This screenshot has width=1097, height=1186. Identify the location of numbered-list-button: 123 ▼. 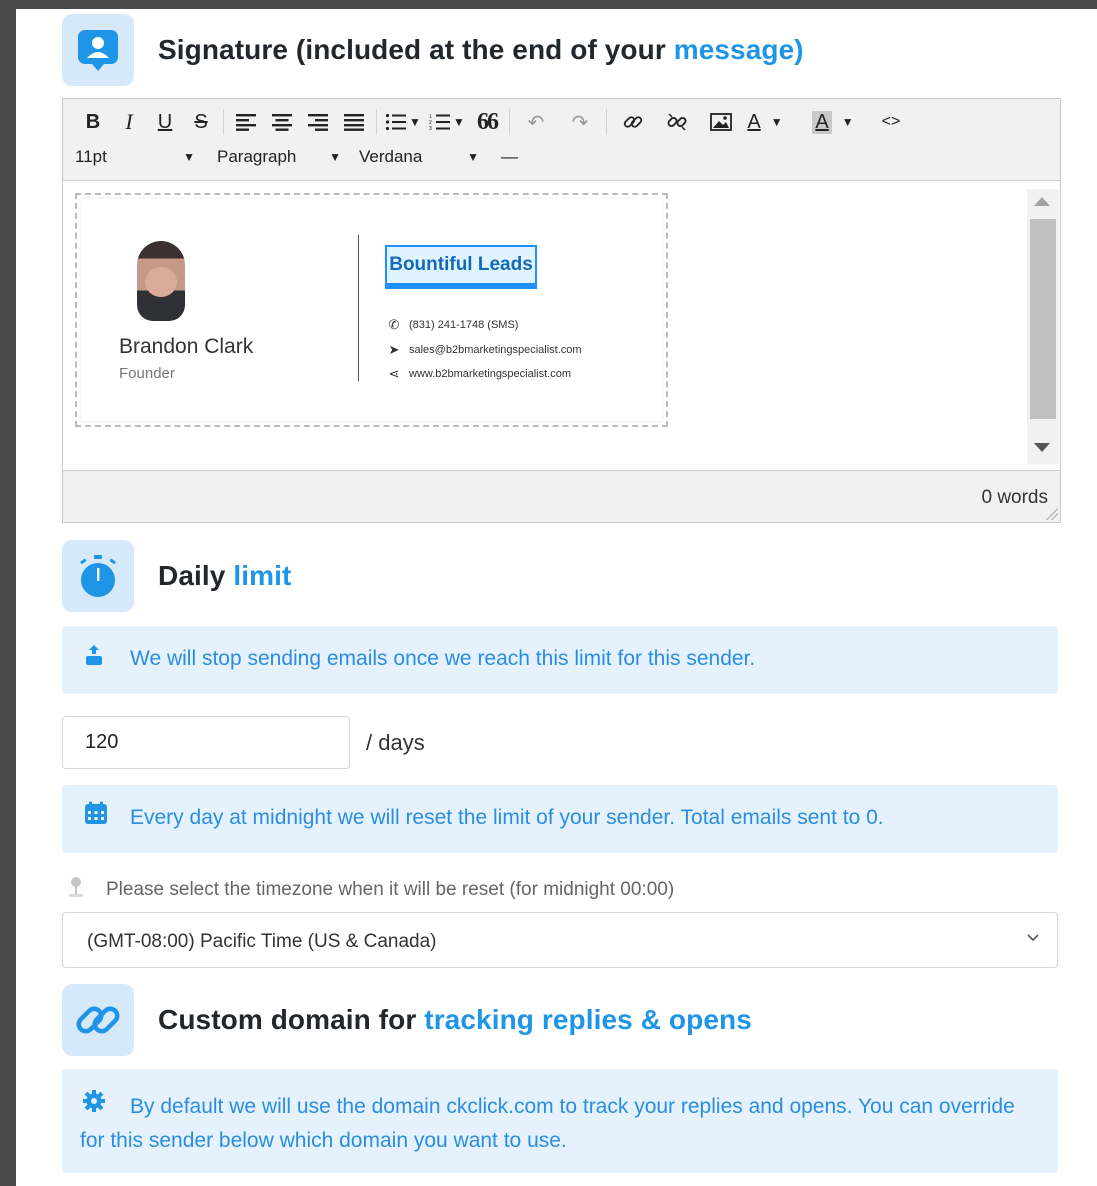
(447, 122).